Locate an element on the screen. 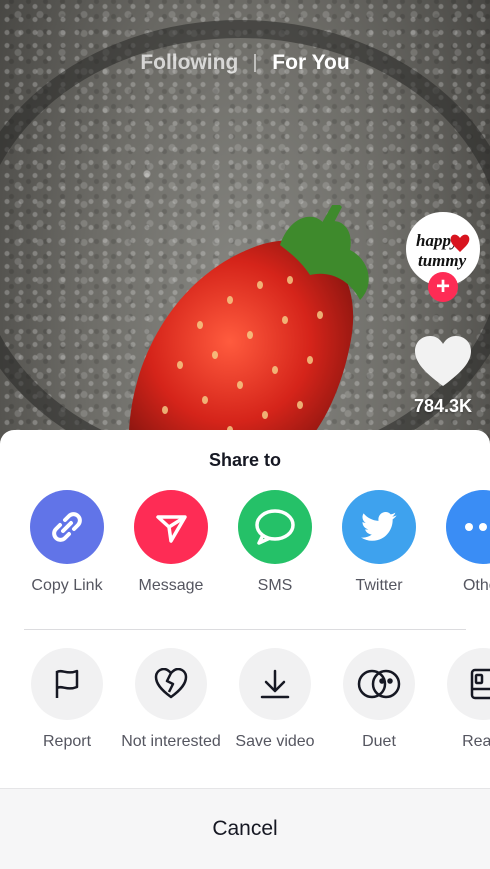 This screenshot has height=869, width=490. link-icon is located at coordinates (67, 527).